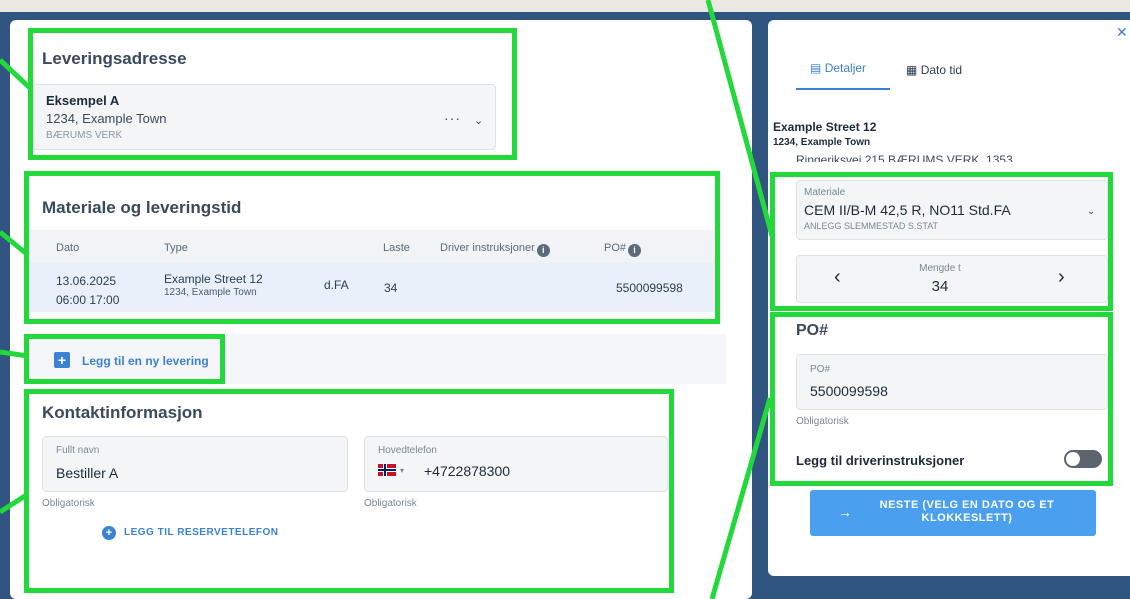 The image size is (1130, 599). I want to click on annotation-box-add-delivery, so click(124, 359).